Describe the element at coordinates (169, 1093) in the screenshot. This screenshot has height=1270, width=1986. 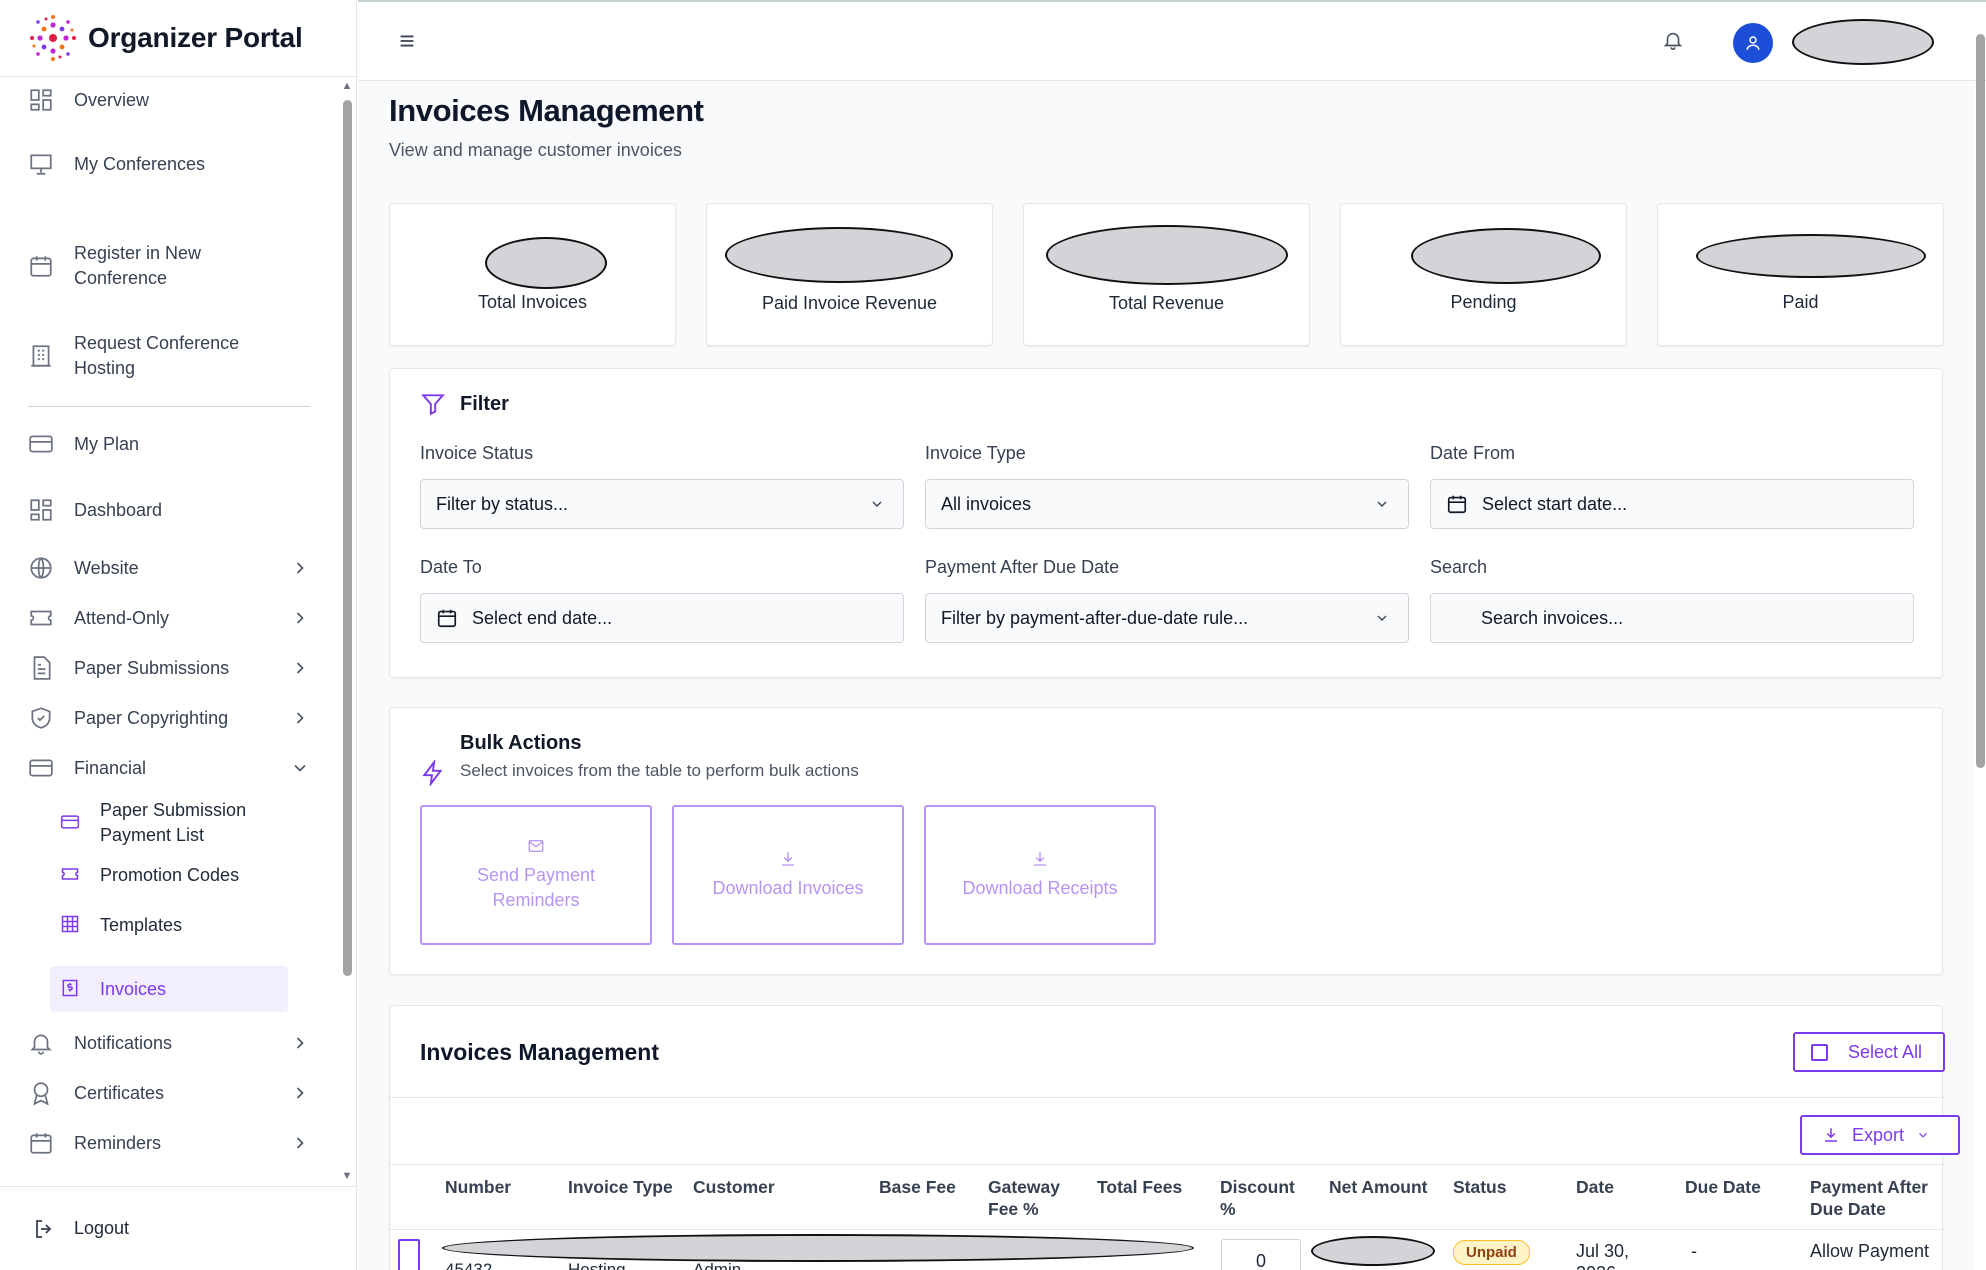
I see `sidebar-item-certificates: Certificates` at that location.